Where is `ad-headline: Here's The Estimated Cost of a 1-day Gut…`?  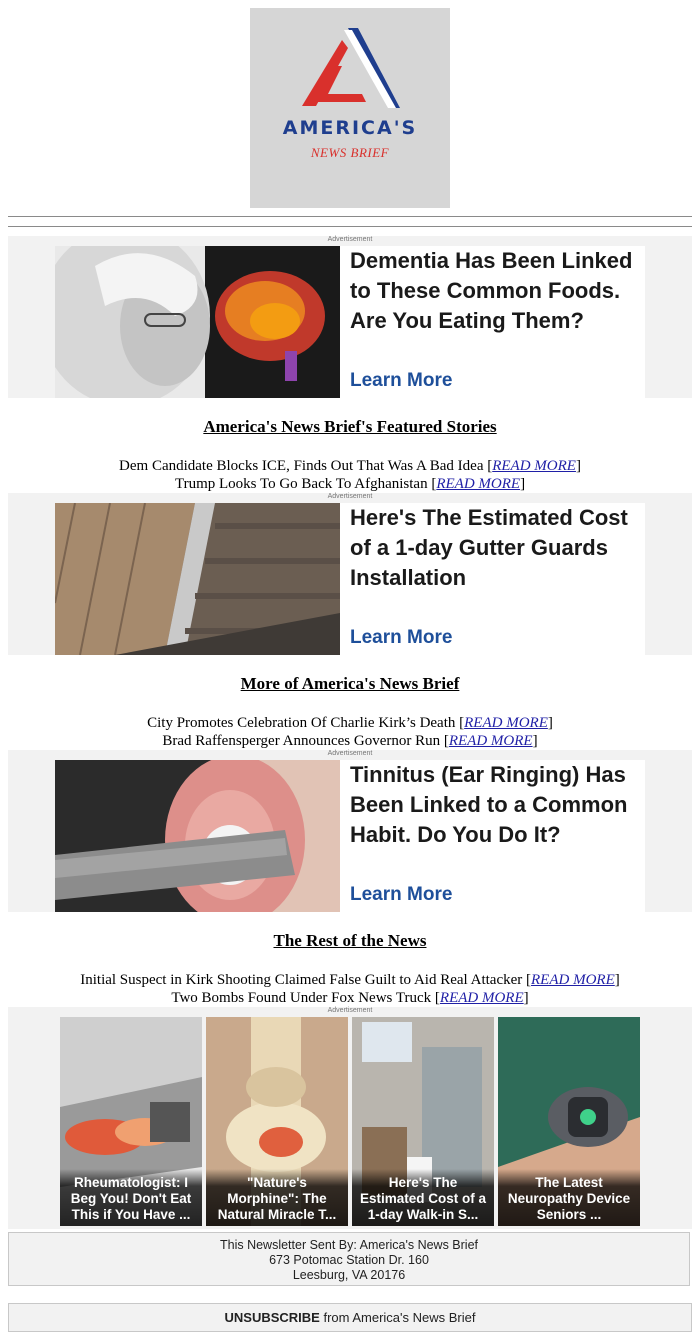
ad-headline: Here's The Estimated Cost of a 1-day Gut… is located at coordinates (497, 548).